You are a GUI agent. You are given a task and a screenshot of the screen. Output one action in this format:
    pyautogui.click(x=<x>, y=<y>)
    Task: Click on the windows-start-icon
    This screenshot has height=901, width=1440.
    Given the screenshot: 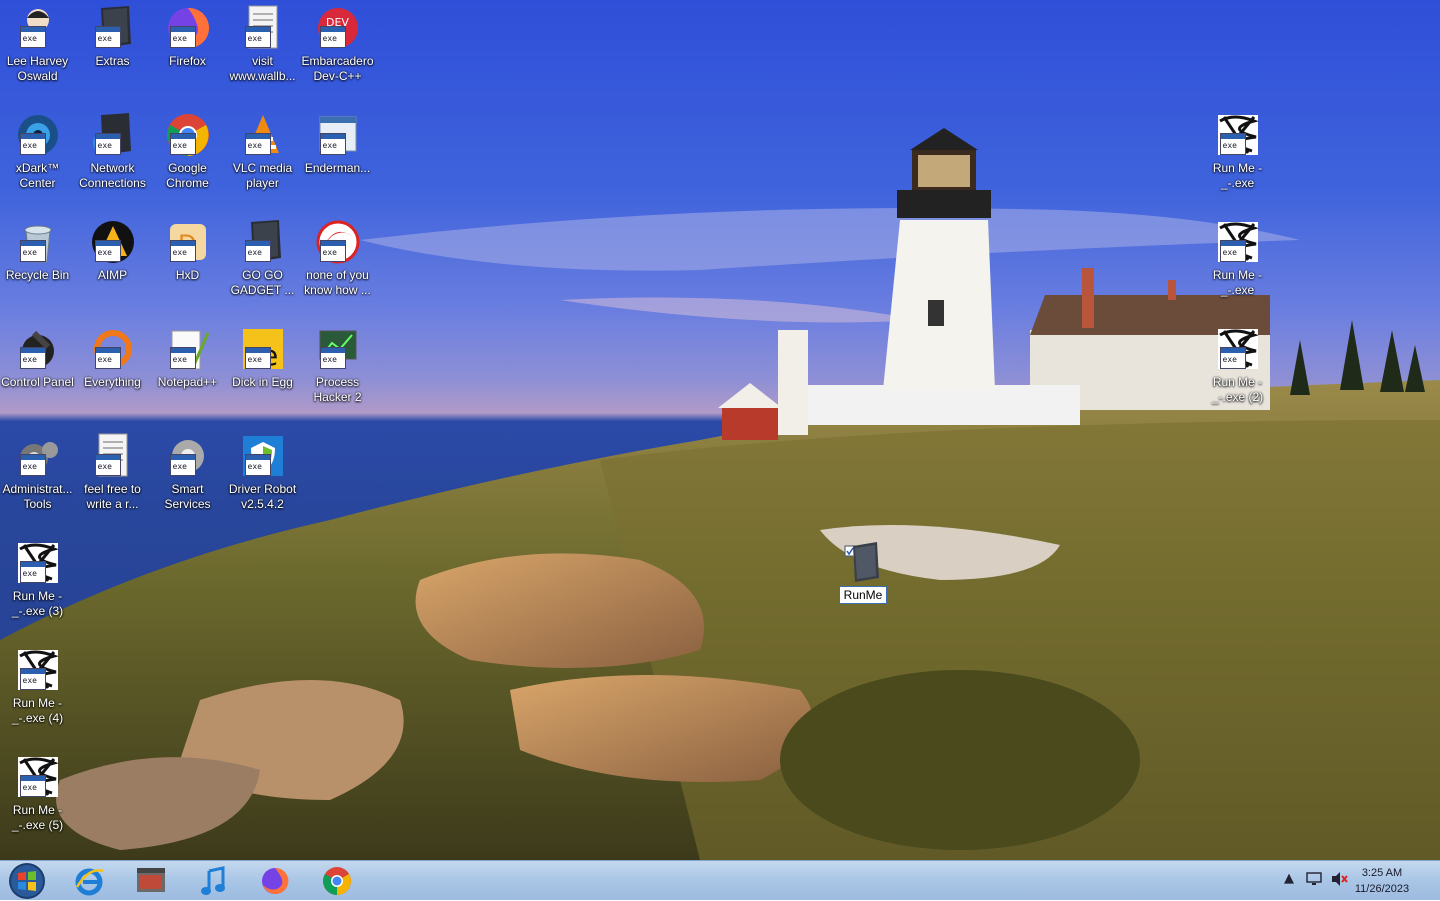 What is the action you would take?
    pyautogui.click(x=27, y=881)
    